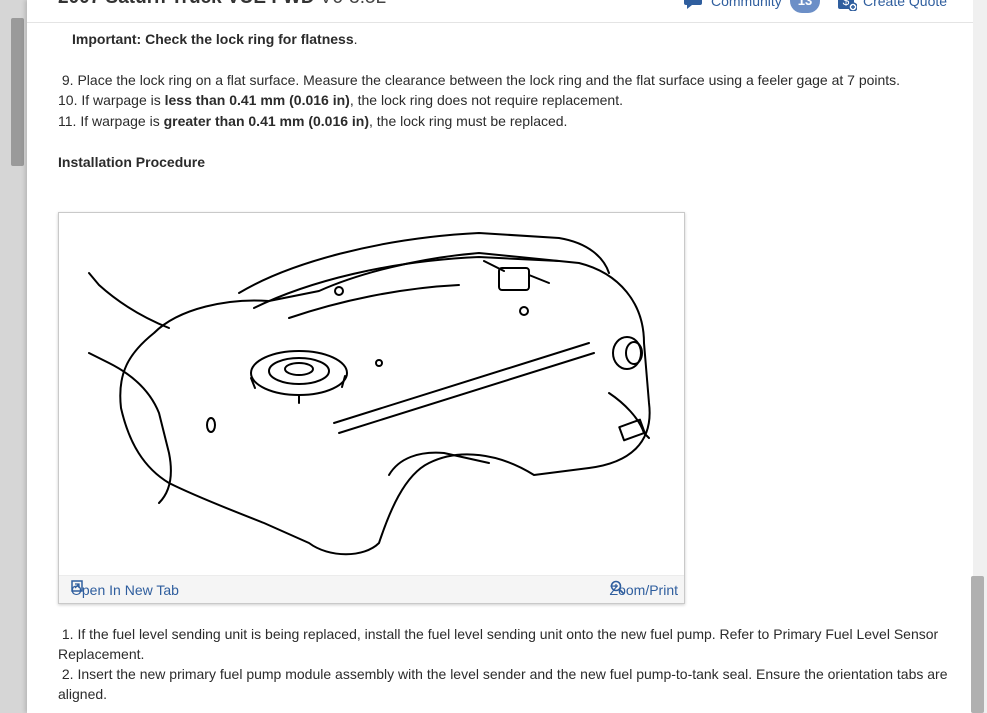 This screenshot has height=713, width=987. Describe the element at coordinates (68, 100) in the screenshot. I see `step-number: 10.` at that location.